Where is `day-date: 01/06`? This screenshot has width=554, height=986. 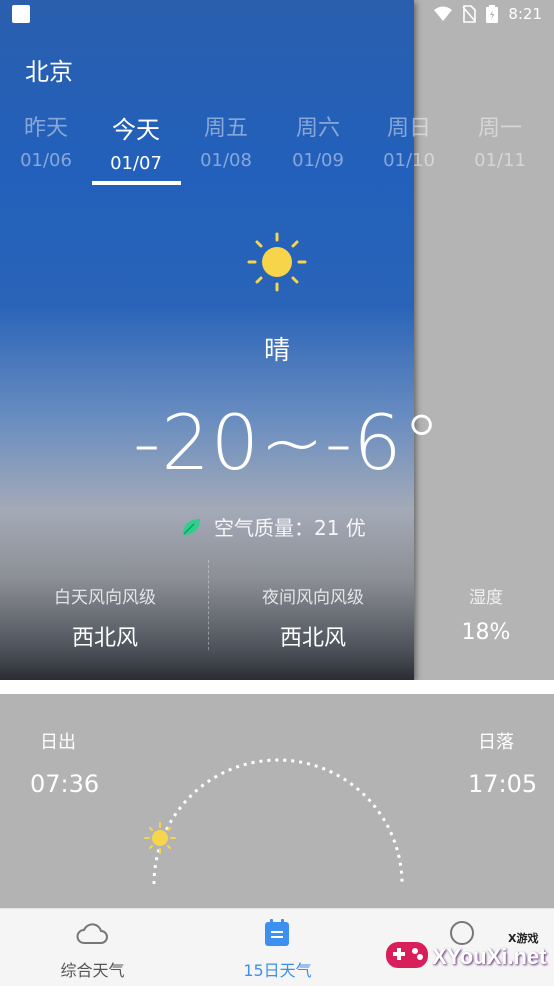
day-date: 01/06 is located at coordinates (46, 160).